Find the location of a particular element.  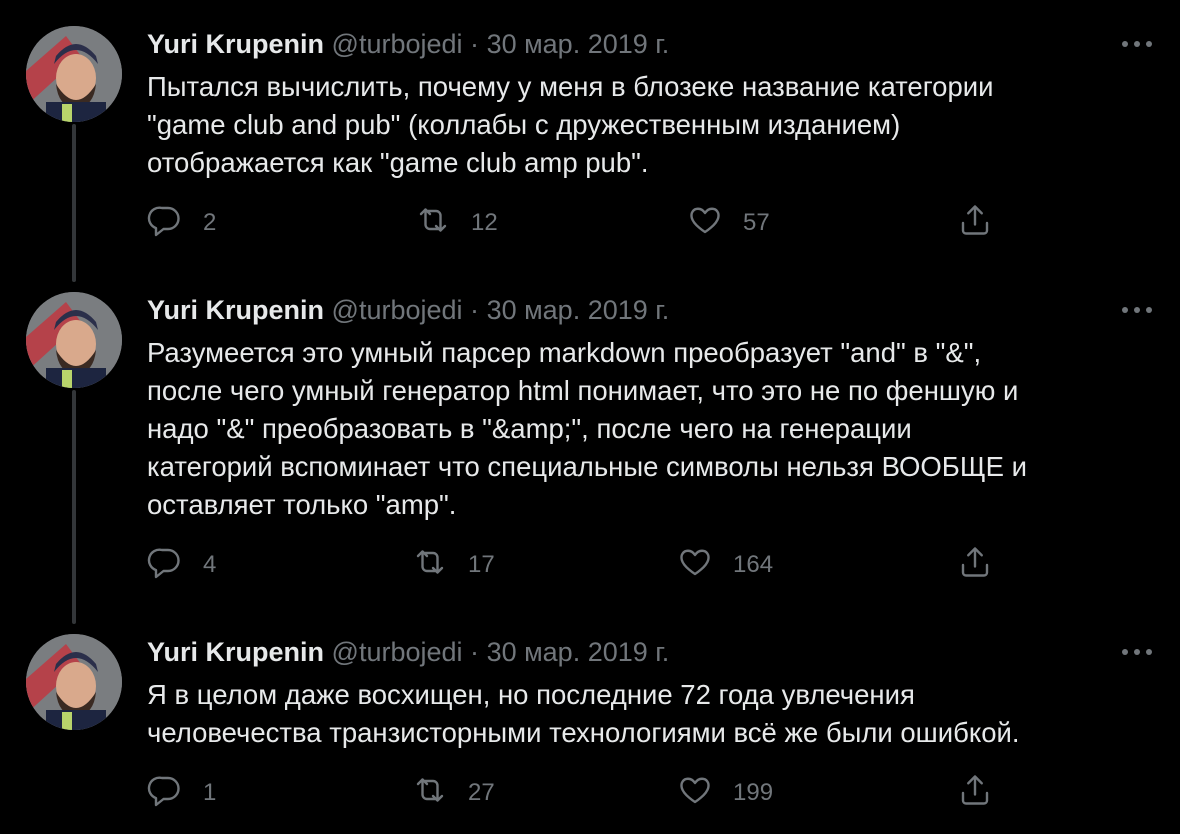

retweet-button: 17 is located at coordinates (453, 565).